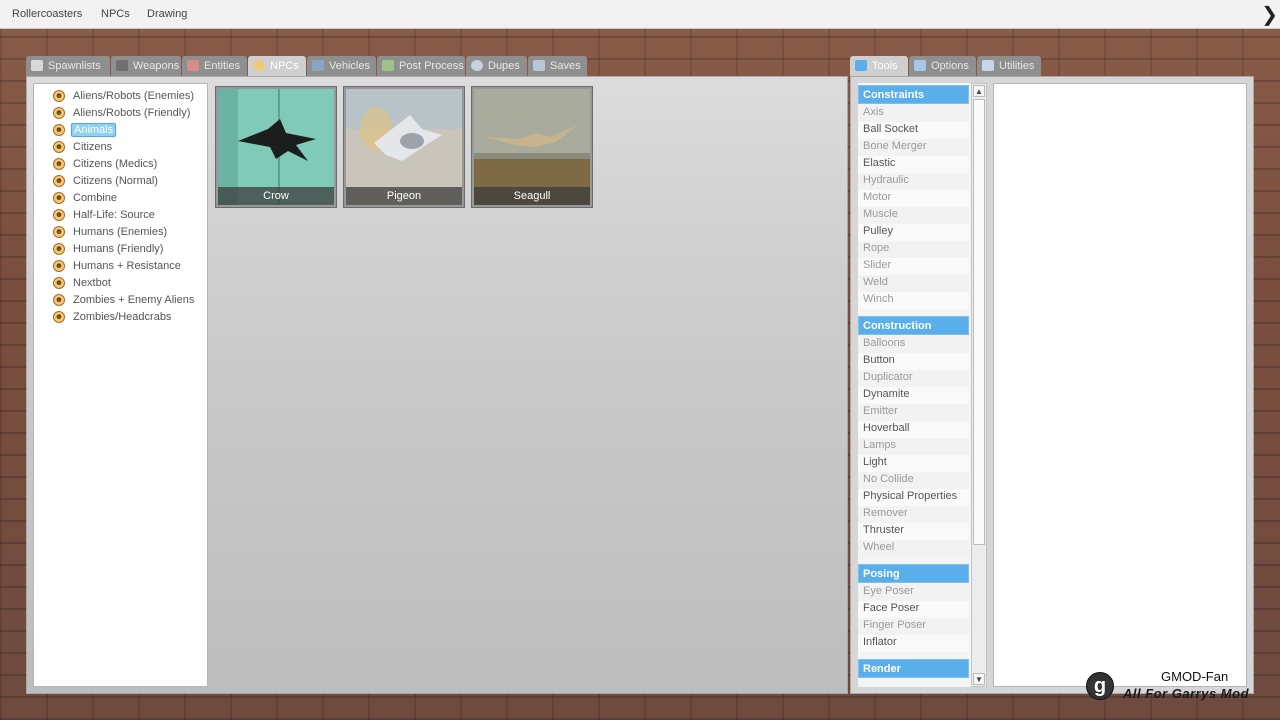 This screenshot has height=720, width=1280. What do you see at coordinates (92, 283) in the screenshot?
I see `tree-item-label: Nextbot` at bounding box center [92, 283].